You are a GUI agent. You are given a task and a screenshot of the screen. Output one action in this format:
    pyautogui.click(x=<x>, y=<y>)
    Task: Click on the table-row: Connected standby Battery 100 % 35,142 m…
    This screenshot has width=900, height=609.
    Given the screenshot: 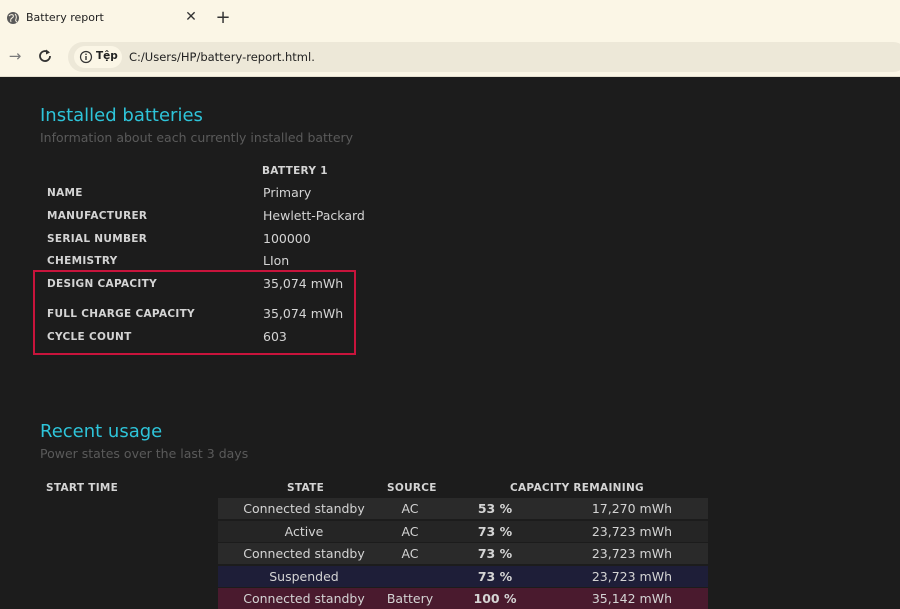 What is the action you would take?
    pyautogui.click(x=463, y=598)
    